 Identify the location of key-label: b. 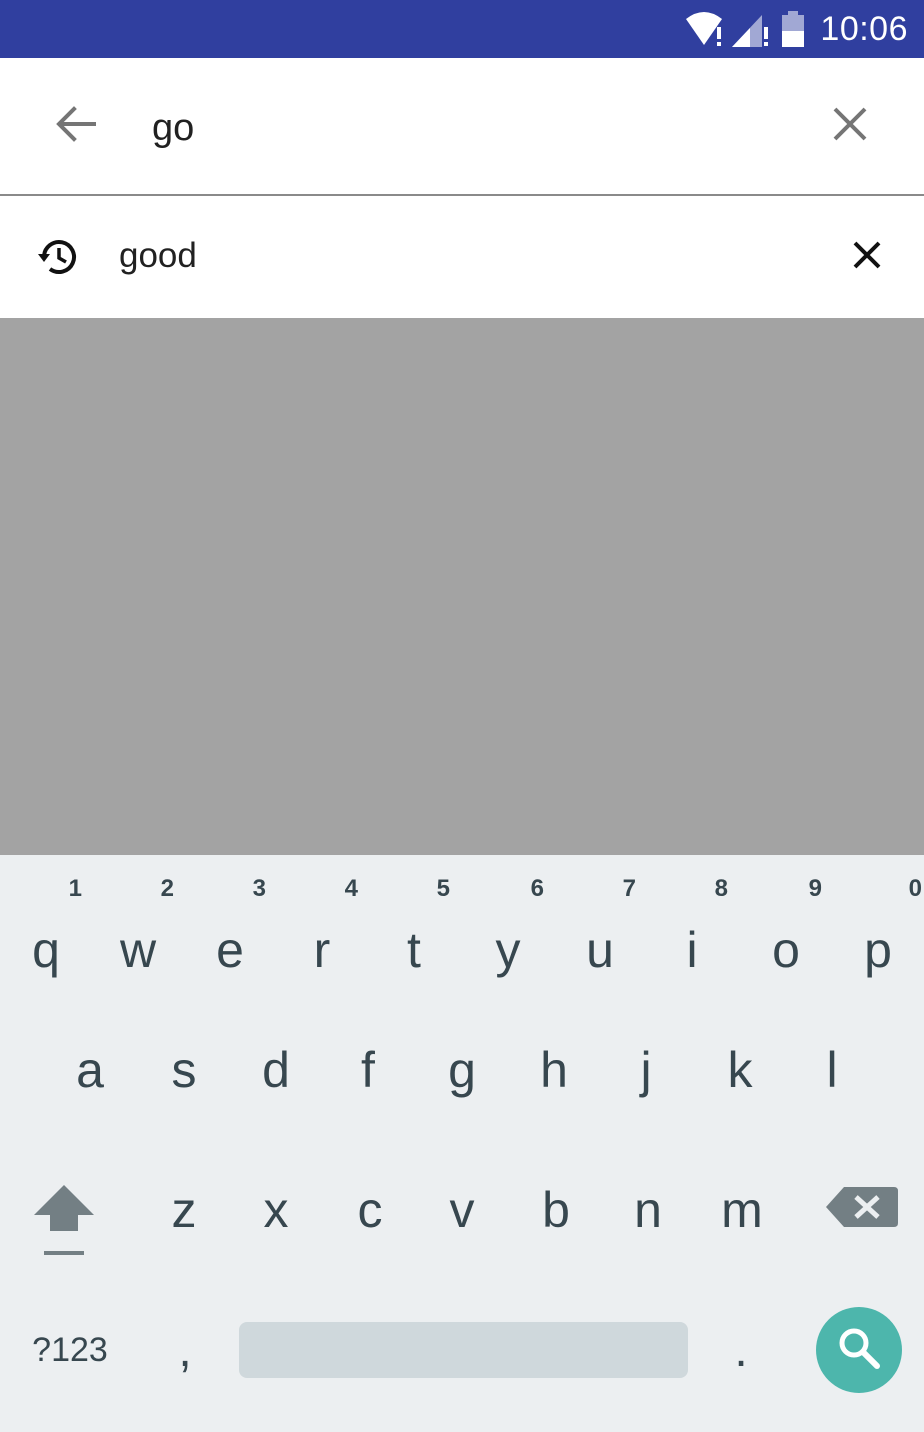
(556, 1210).